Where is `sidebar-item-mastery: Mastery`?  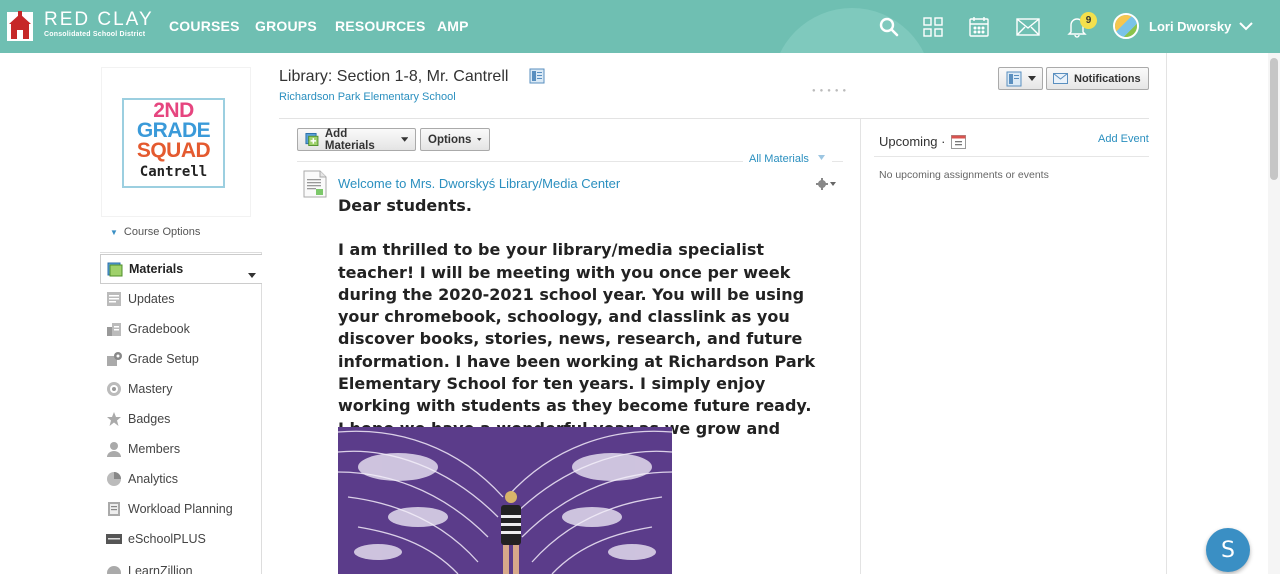
sidebar-item-mastery: Mastery is located at coordinates (180, 389).